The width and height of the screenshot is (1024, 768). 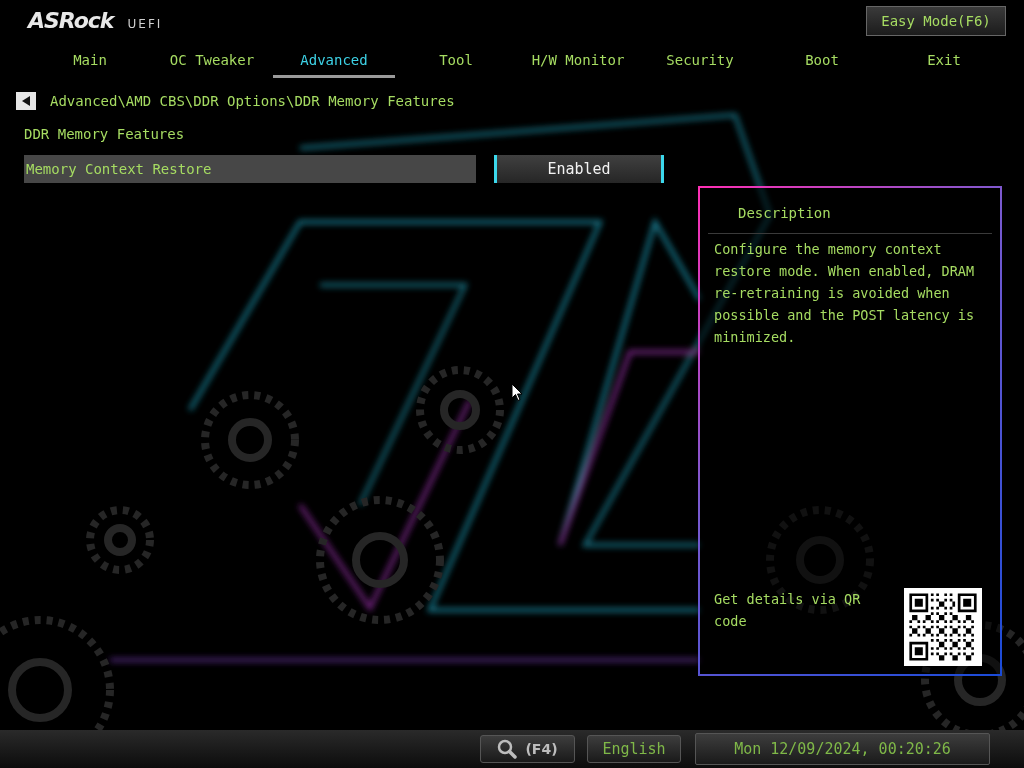 I want to click on language-button: English, so click(x=634, y=749).